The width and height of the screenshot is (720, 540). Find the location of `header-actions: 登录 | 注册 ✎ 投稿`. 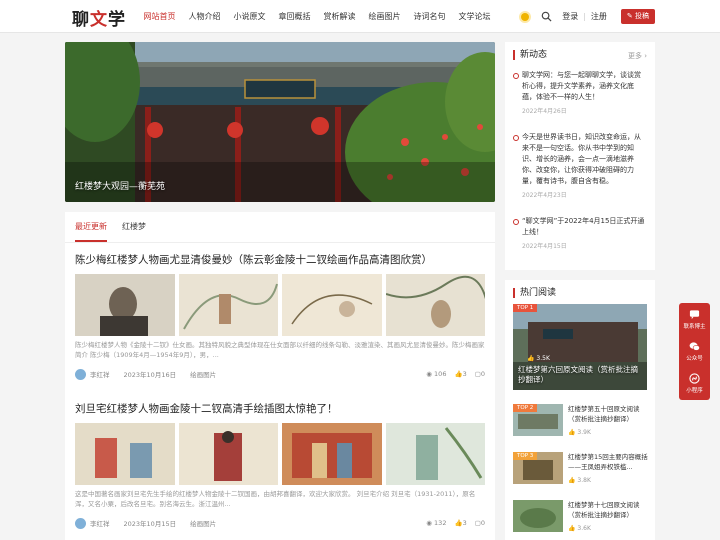

header-actions: 登录 | 注册 ✎ 投稿 is located at coordinates (588, 16).